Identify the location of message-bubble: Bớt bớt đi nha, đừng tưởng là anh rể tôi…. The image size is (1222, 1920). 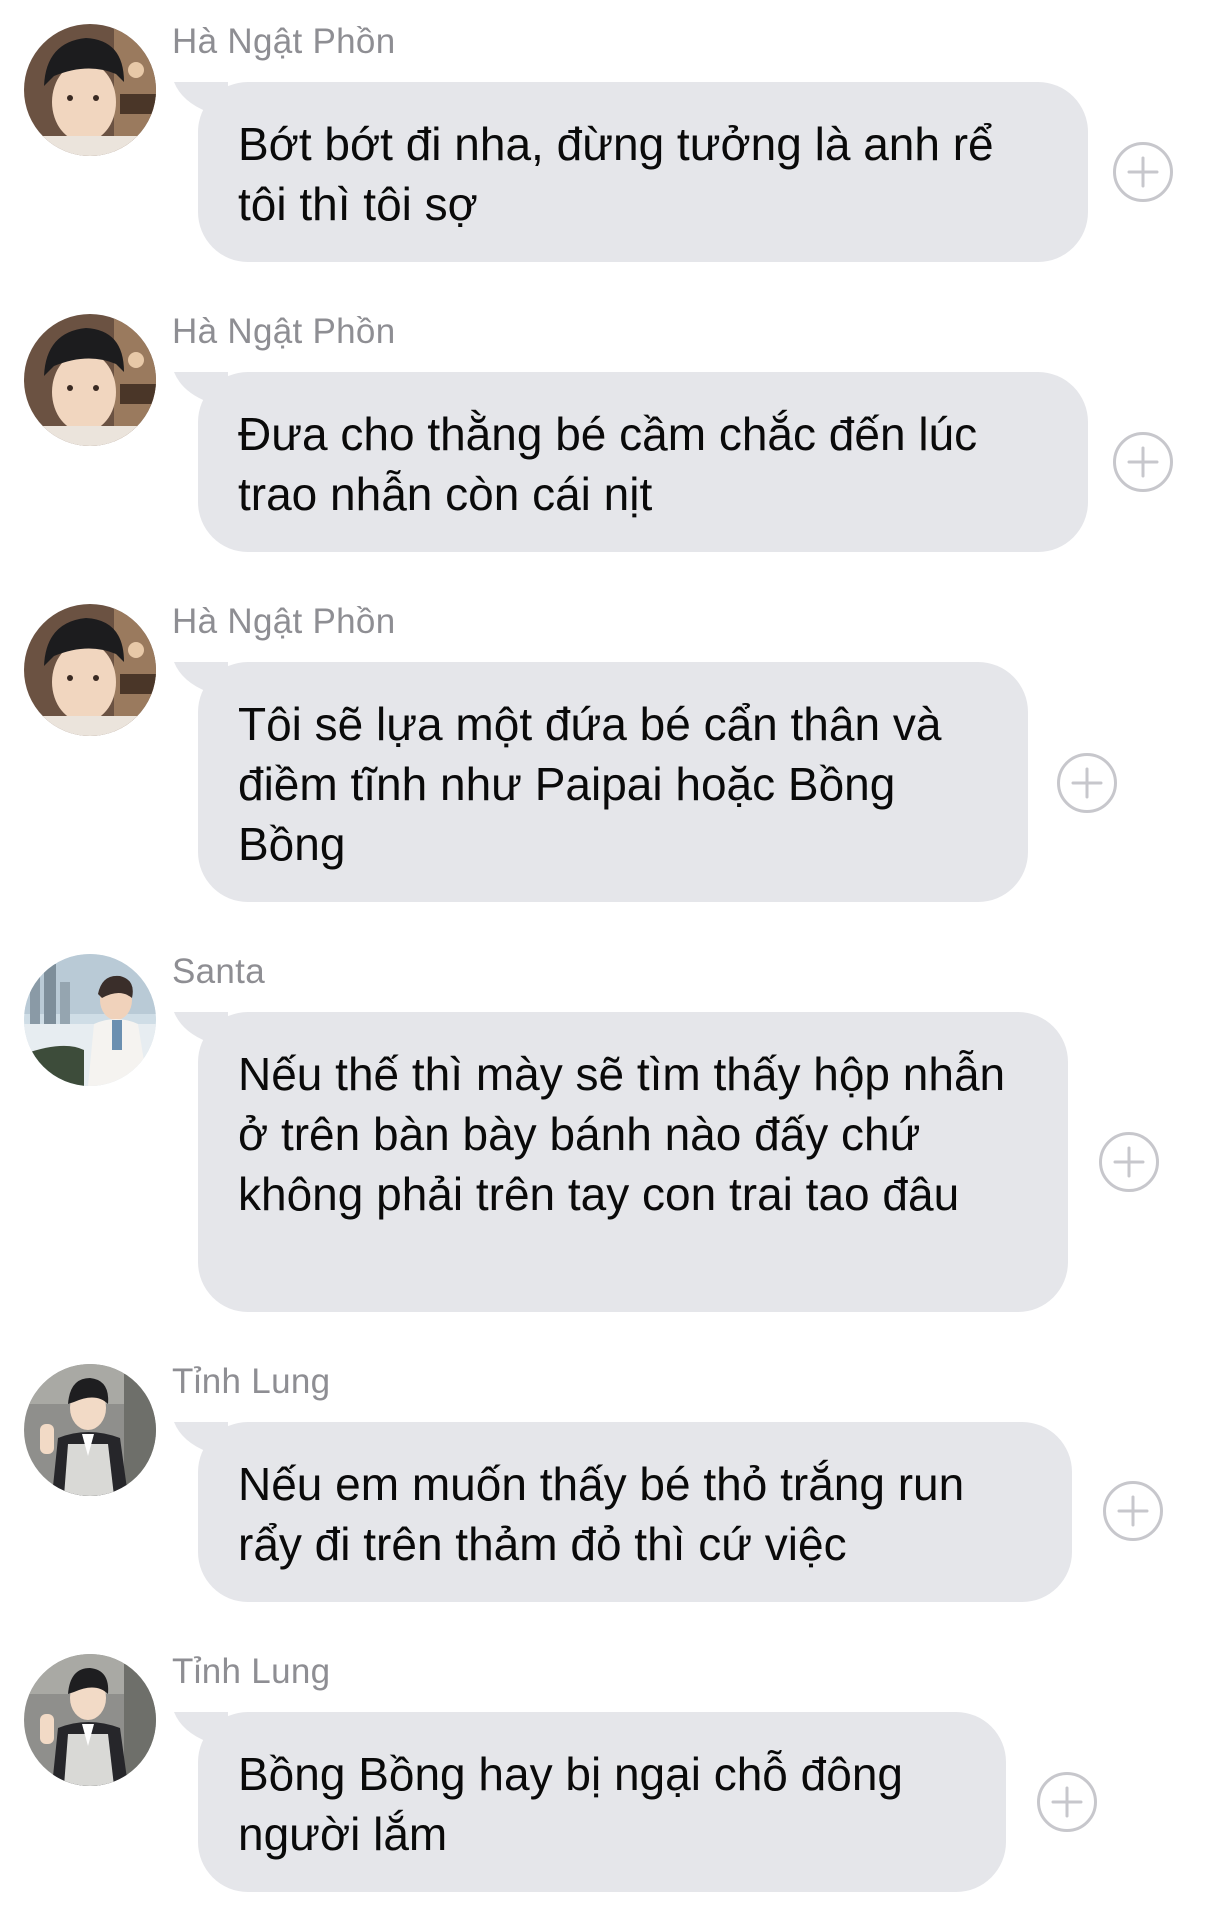
(643, 172).